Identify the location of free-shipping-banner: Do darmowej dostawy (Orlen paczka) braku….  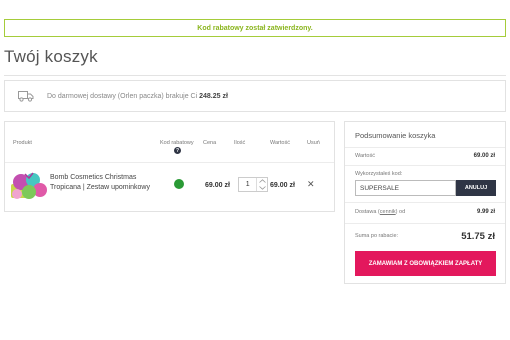
(255, 96).